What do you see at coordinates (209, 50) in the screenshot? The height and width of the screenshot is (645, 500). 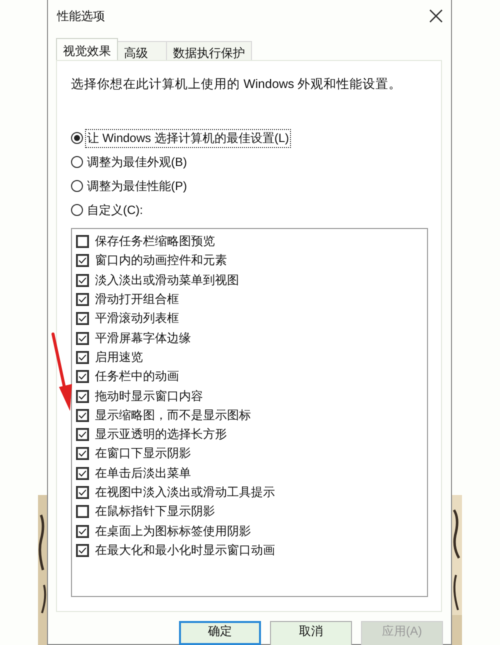 I see `tab: 数据执行保护` at bounding box center [209, 50].